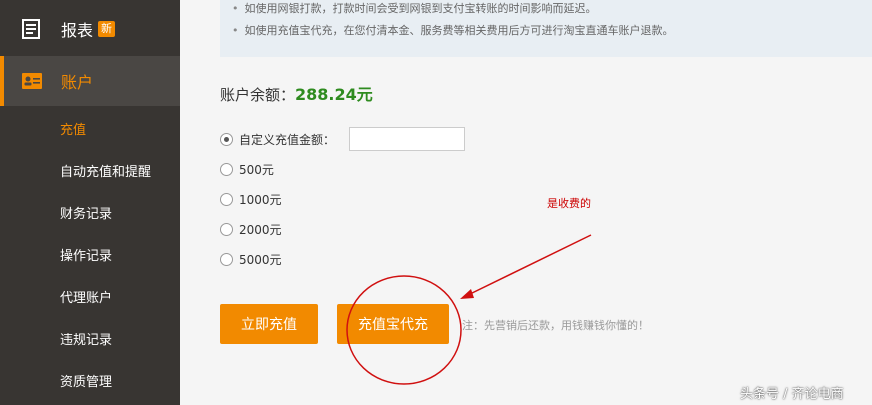 This screenshot has height=405, width=872. Describe the element at coordinates (77, 30) in the screenshot. I see `nav-reports-label: 报表` at that location.